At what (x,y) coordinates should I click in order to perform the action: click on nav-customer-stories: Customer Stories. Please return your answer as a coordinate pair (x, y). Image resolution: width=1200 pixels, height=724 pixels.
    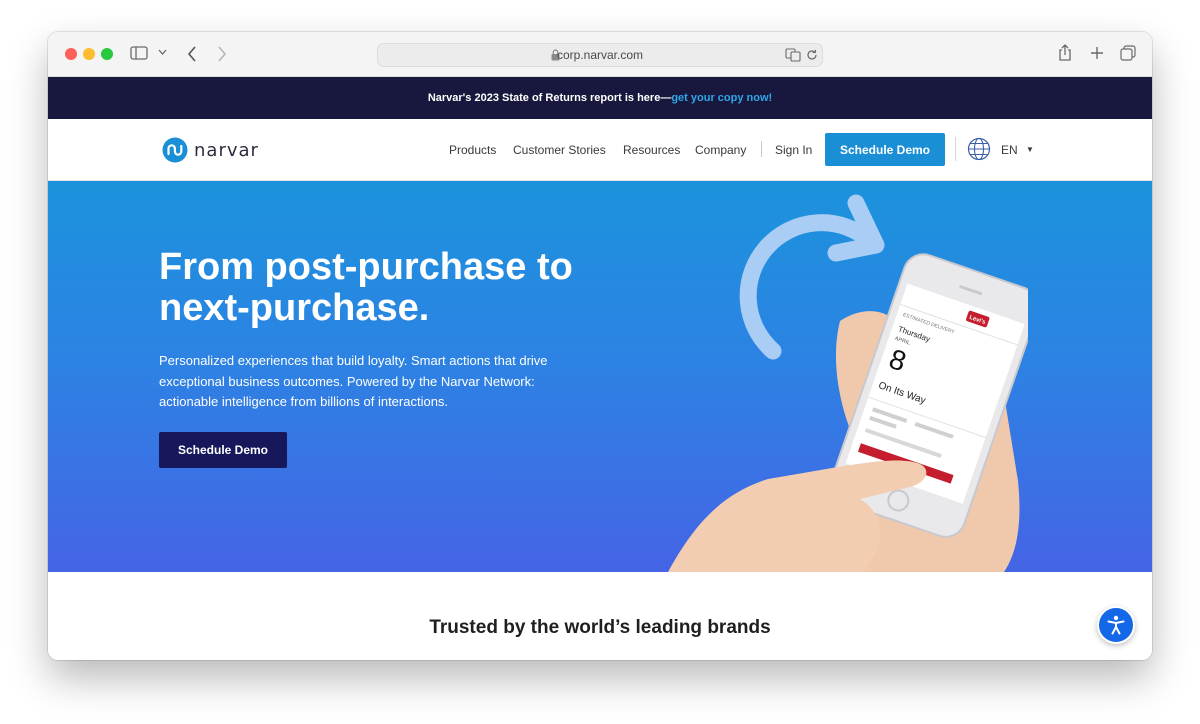
    Looking at the image, I should click on (559, 150).